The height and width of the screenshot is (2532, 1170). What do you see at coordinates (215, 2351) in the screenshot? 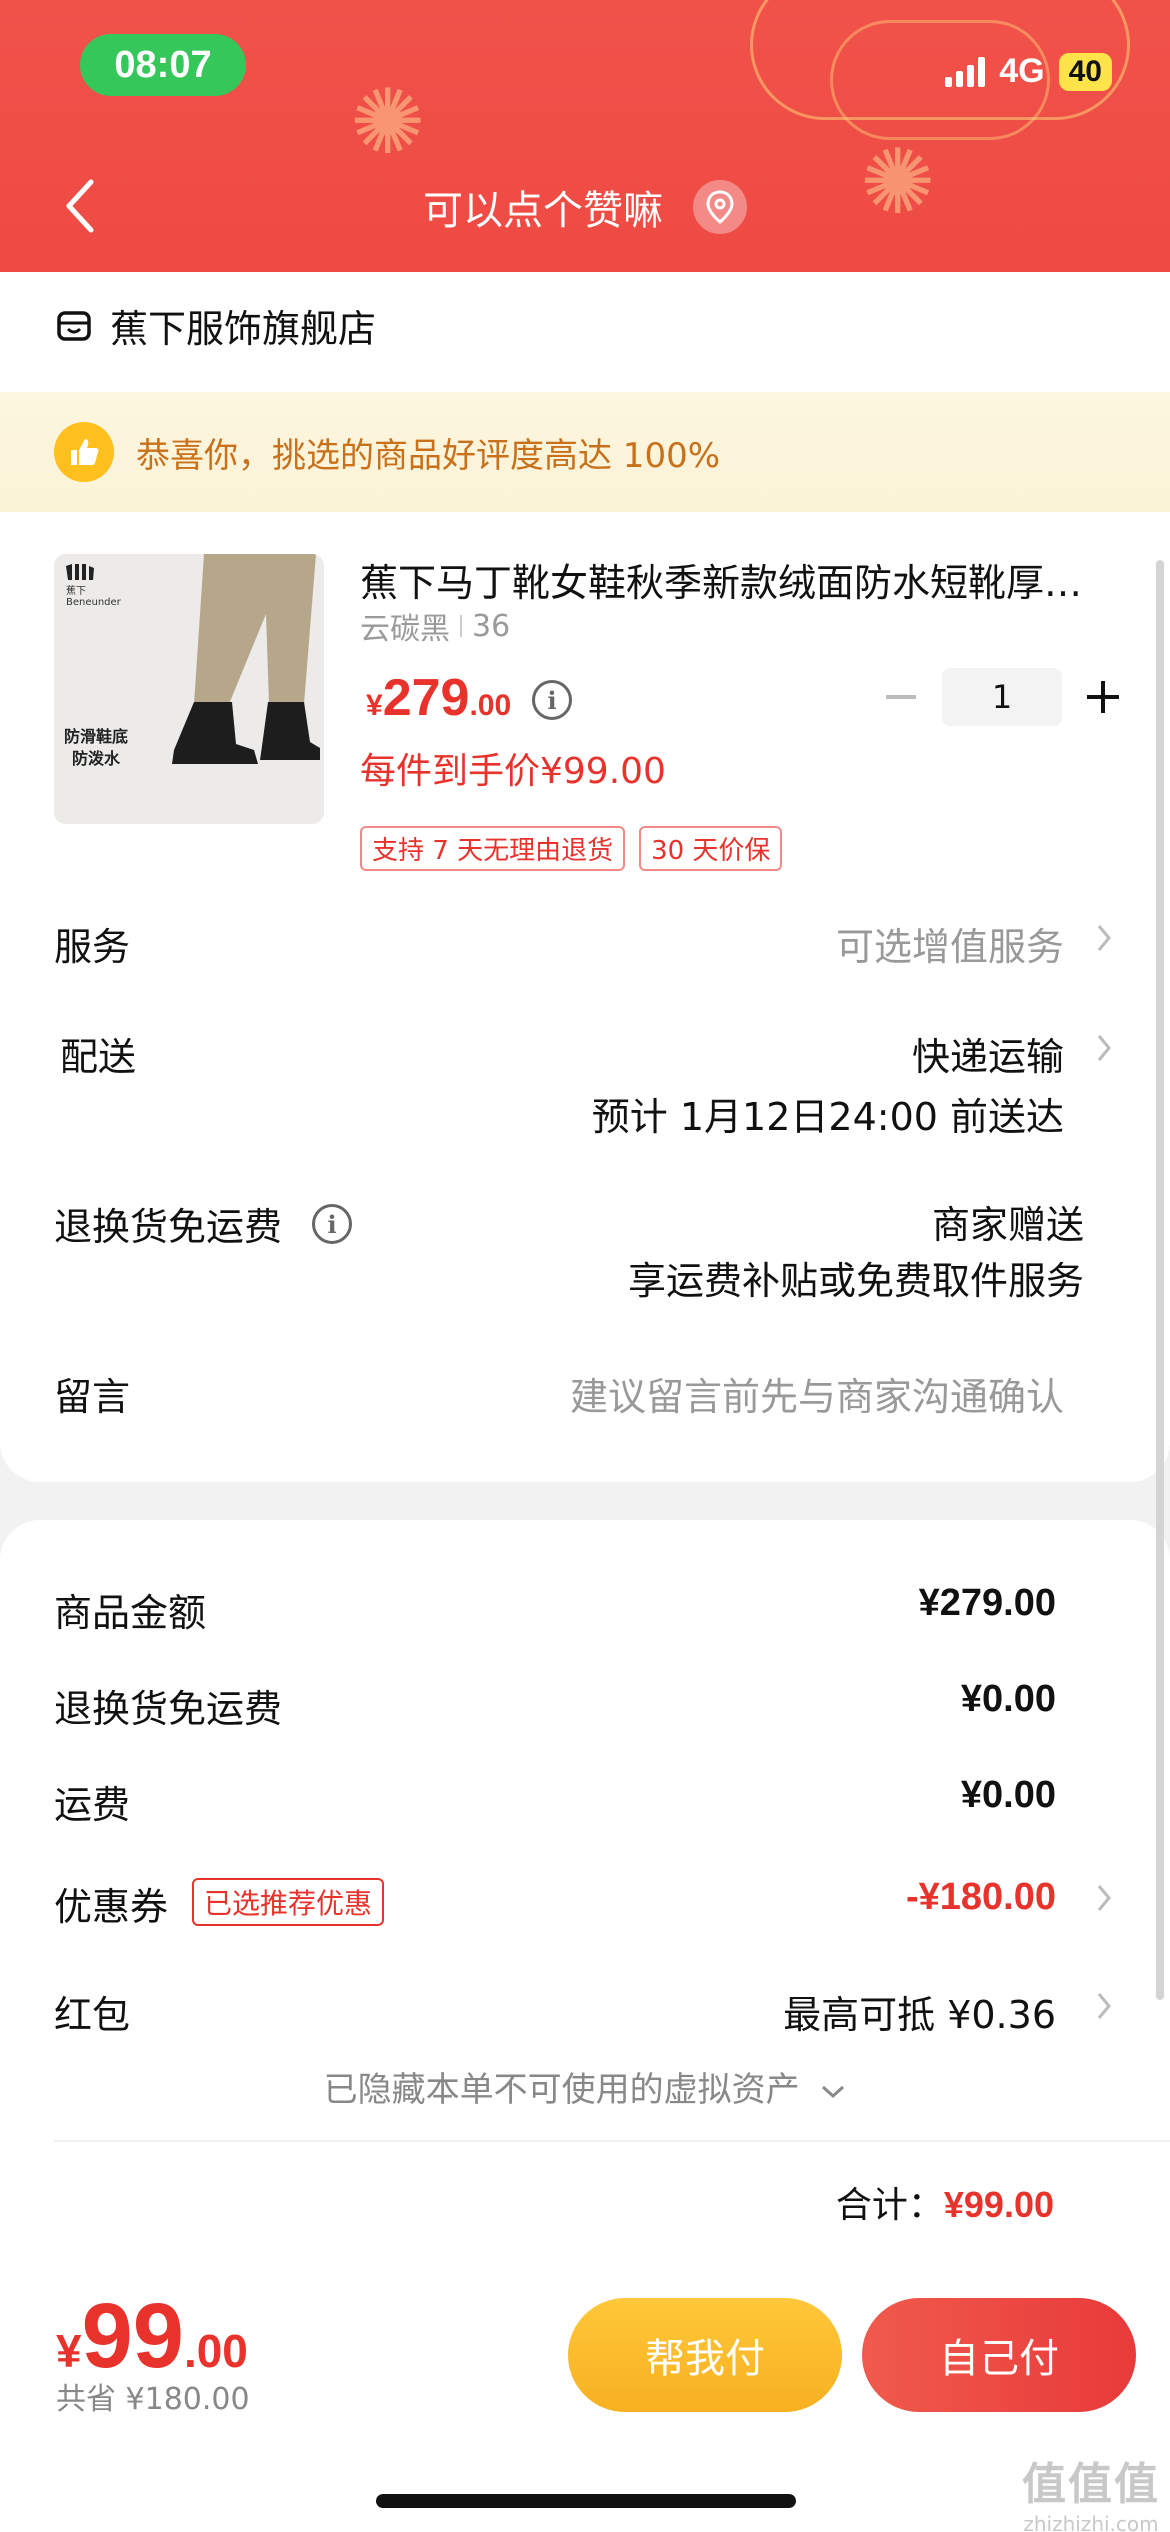
I see `pay-decimal: .00` at bounding box center [215, 2351].